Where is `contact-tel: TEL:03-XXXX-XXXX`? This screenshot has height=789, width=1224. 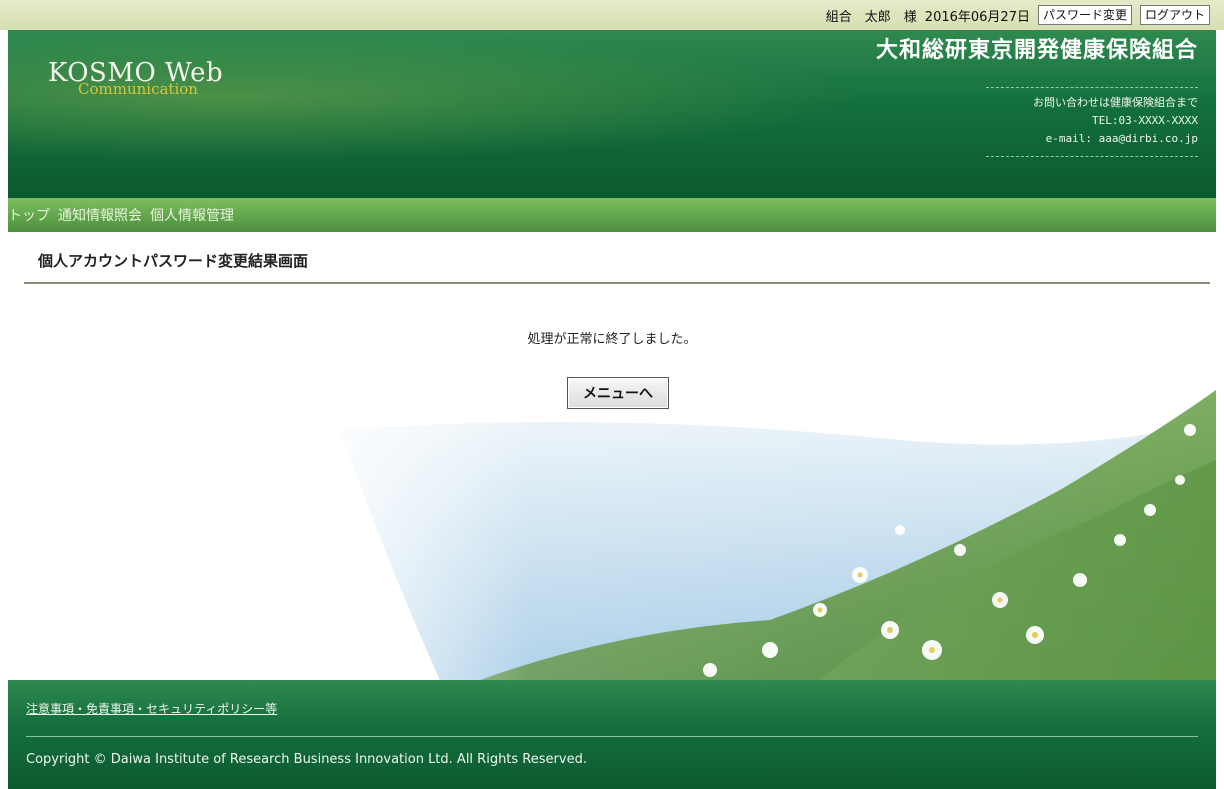
contact-tel: TEL:03-XXXX-XXXX is located at coordinates (1145, 120).